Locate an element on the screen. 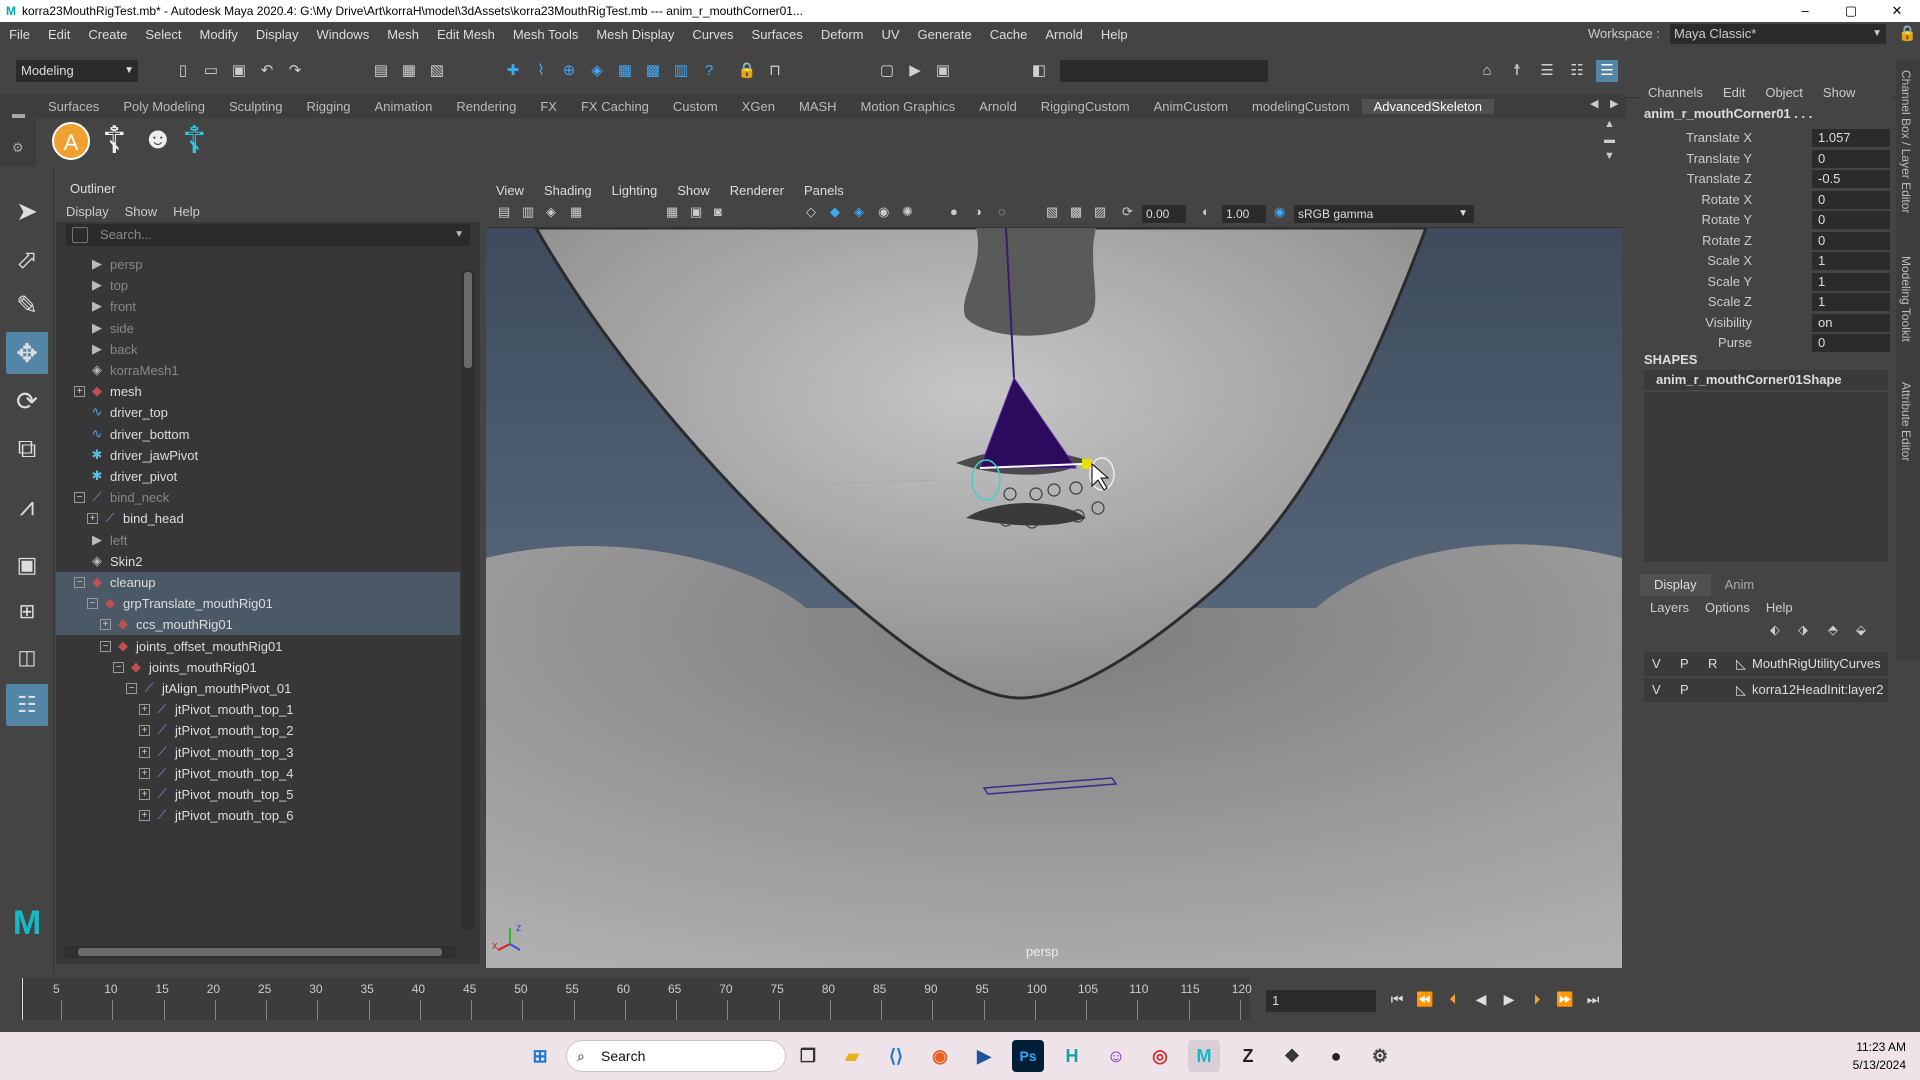  scale-tool-icon: ⧉ is located at coordinates (27, 449).